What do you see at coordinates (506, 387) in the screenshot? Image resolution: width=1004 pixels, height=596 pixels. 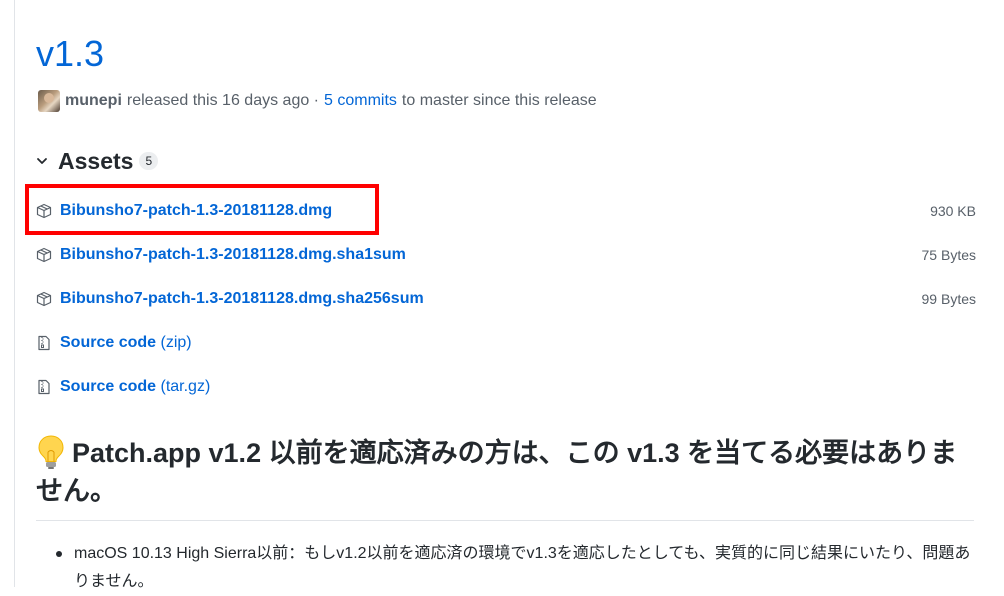 I see `asset-row: Source code (tar.gz)` at bounding box center [506, 387].